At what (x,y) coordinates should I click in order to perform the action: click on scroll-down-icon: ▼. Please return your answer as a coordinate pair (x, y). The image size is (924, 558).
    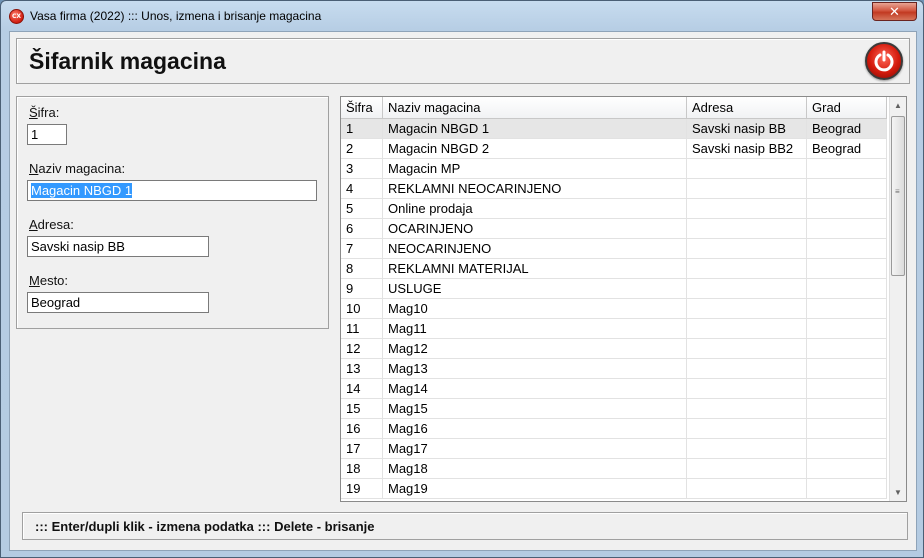
    Looking at the image, I should click on (898, 492).